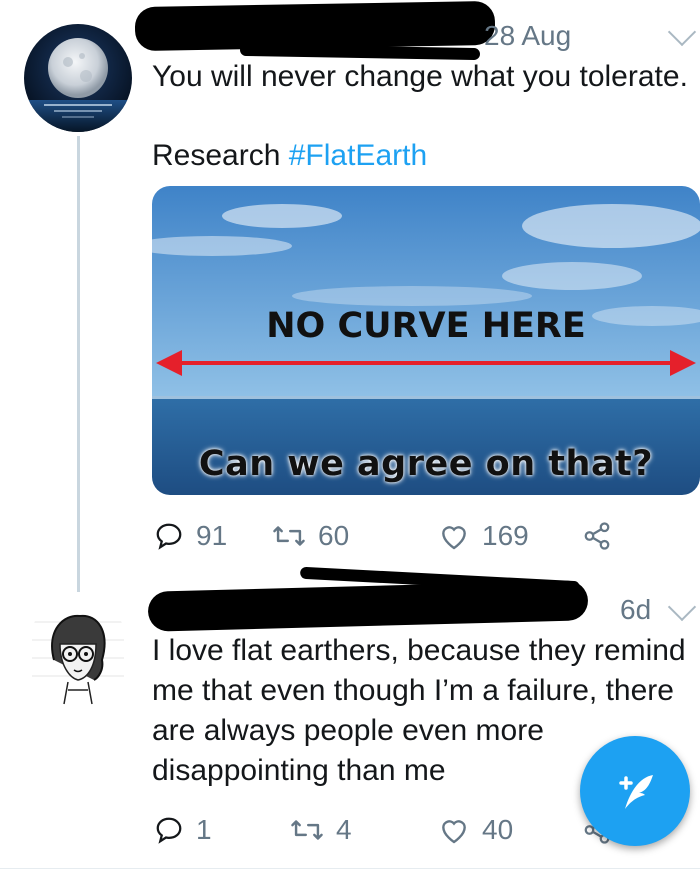  What do you see at coordinates (310, 536) in the screenshot?
I see `retweet-button: 60` at bounding box center [310, 536].